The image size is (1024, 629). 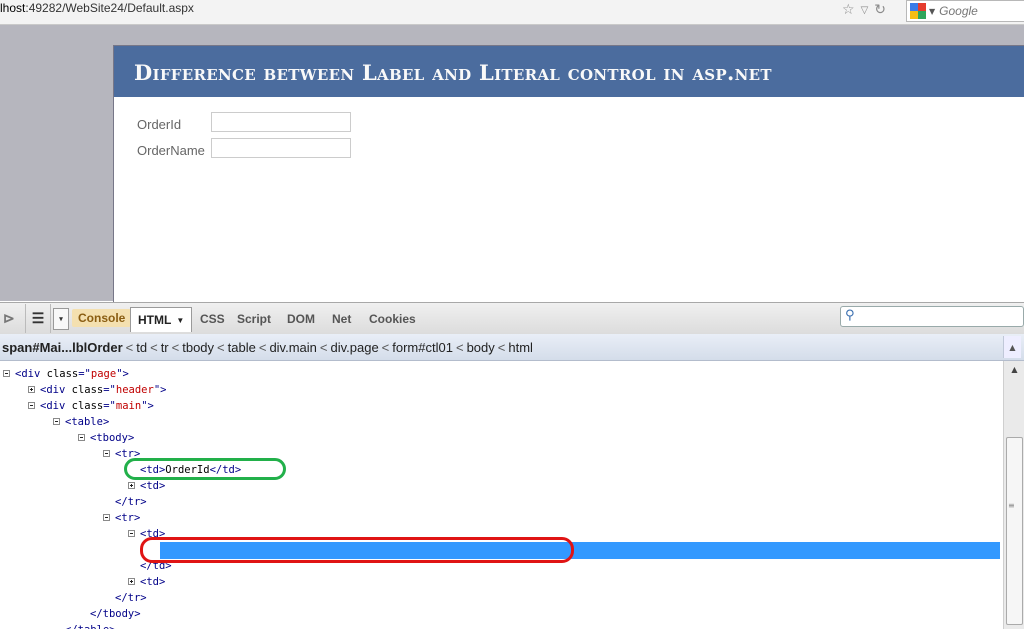 I want to click on orderid-label: OrderId, so click(x=159, y=124).